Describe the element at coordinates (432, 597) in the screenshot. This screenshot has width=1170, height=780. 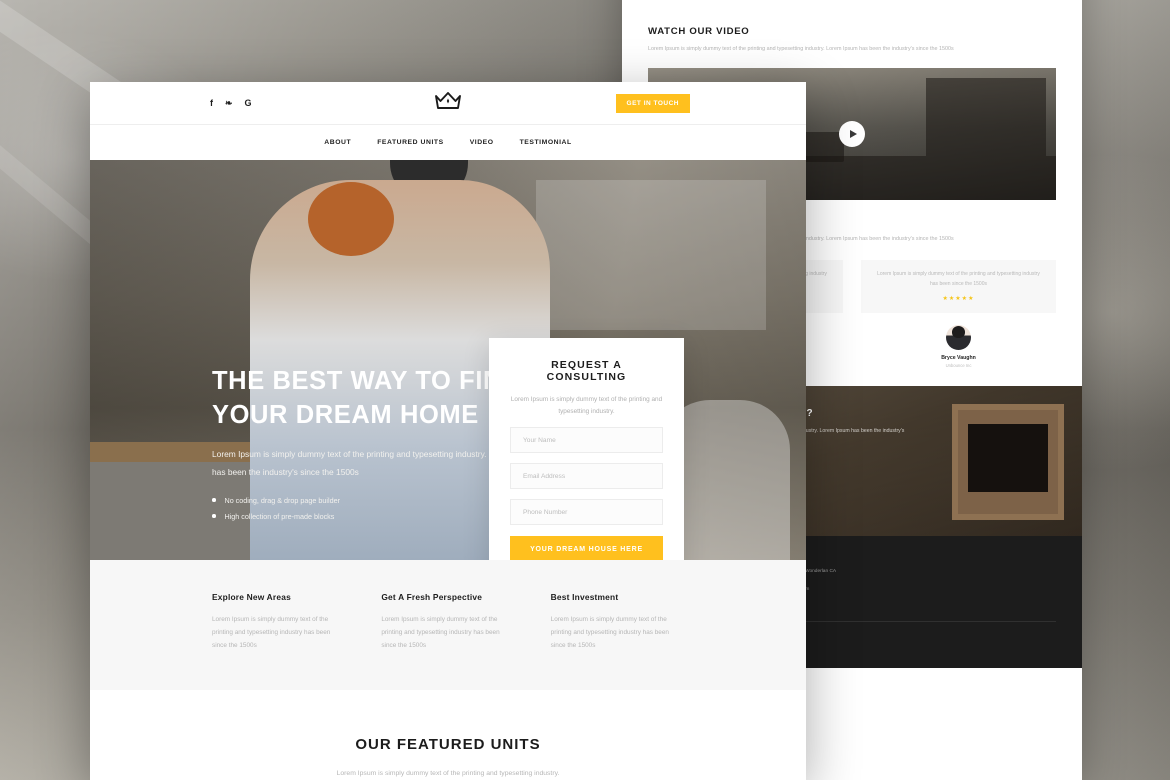
I see `feature-title: Get A Fresh Perspective` at that location.